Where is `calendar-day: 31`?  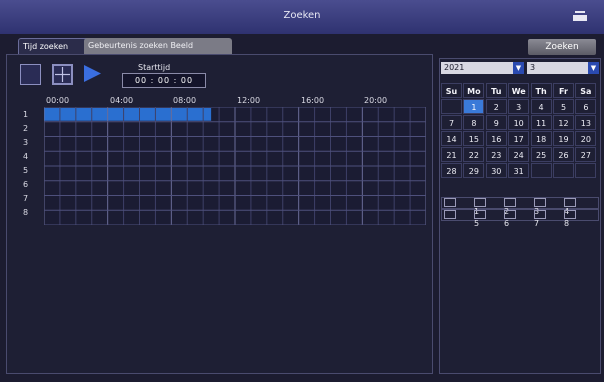 calendar-day: 31 is located at coordinates (519, 170).